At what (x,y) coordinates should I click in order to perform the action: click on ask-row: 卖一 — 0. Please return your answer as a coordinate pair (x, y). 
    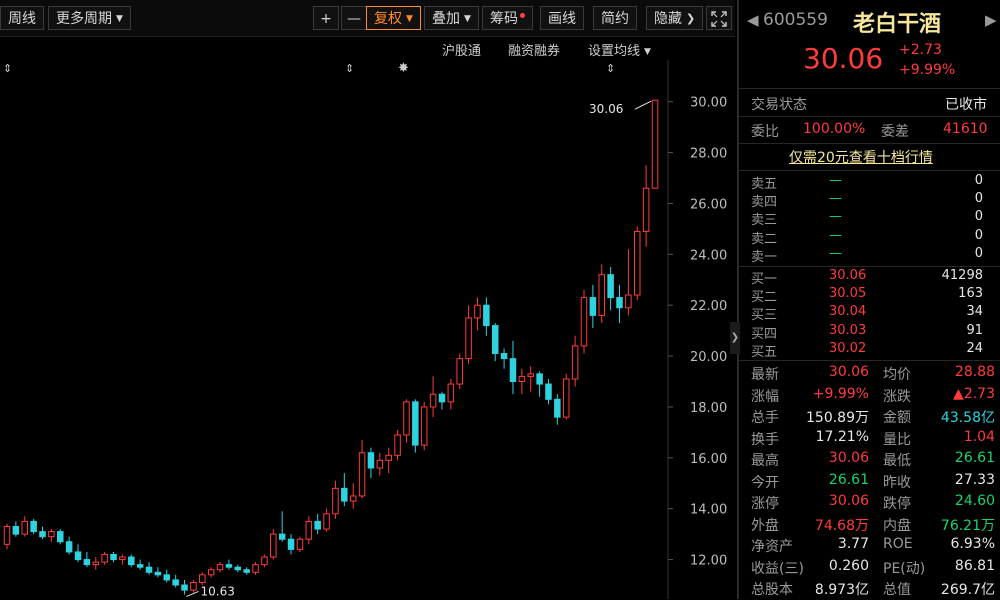
    Looking at the image, I should click on (871, 255).